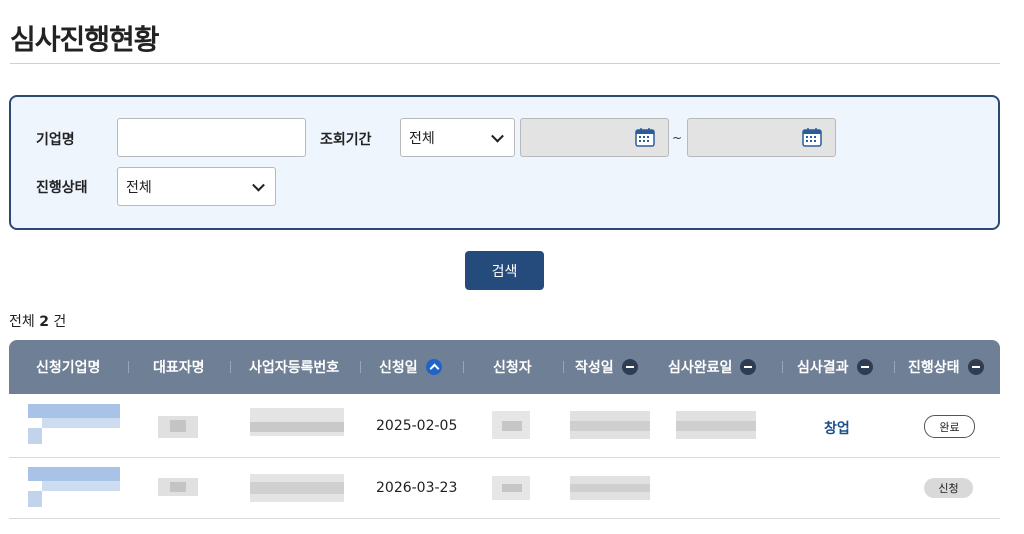 This screenshot has height=534, width=1024. I want to click on review-result-link: 창업, so click(837, 428).